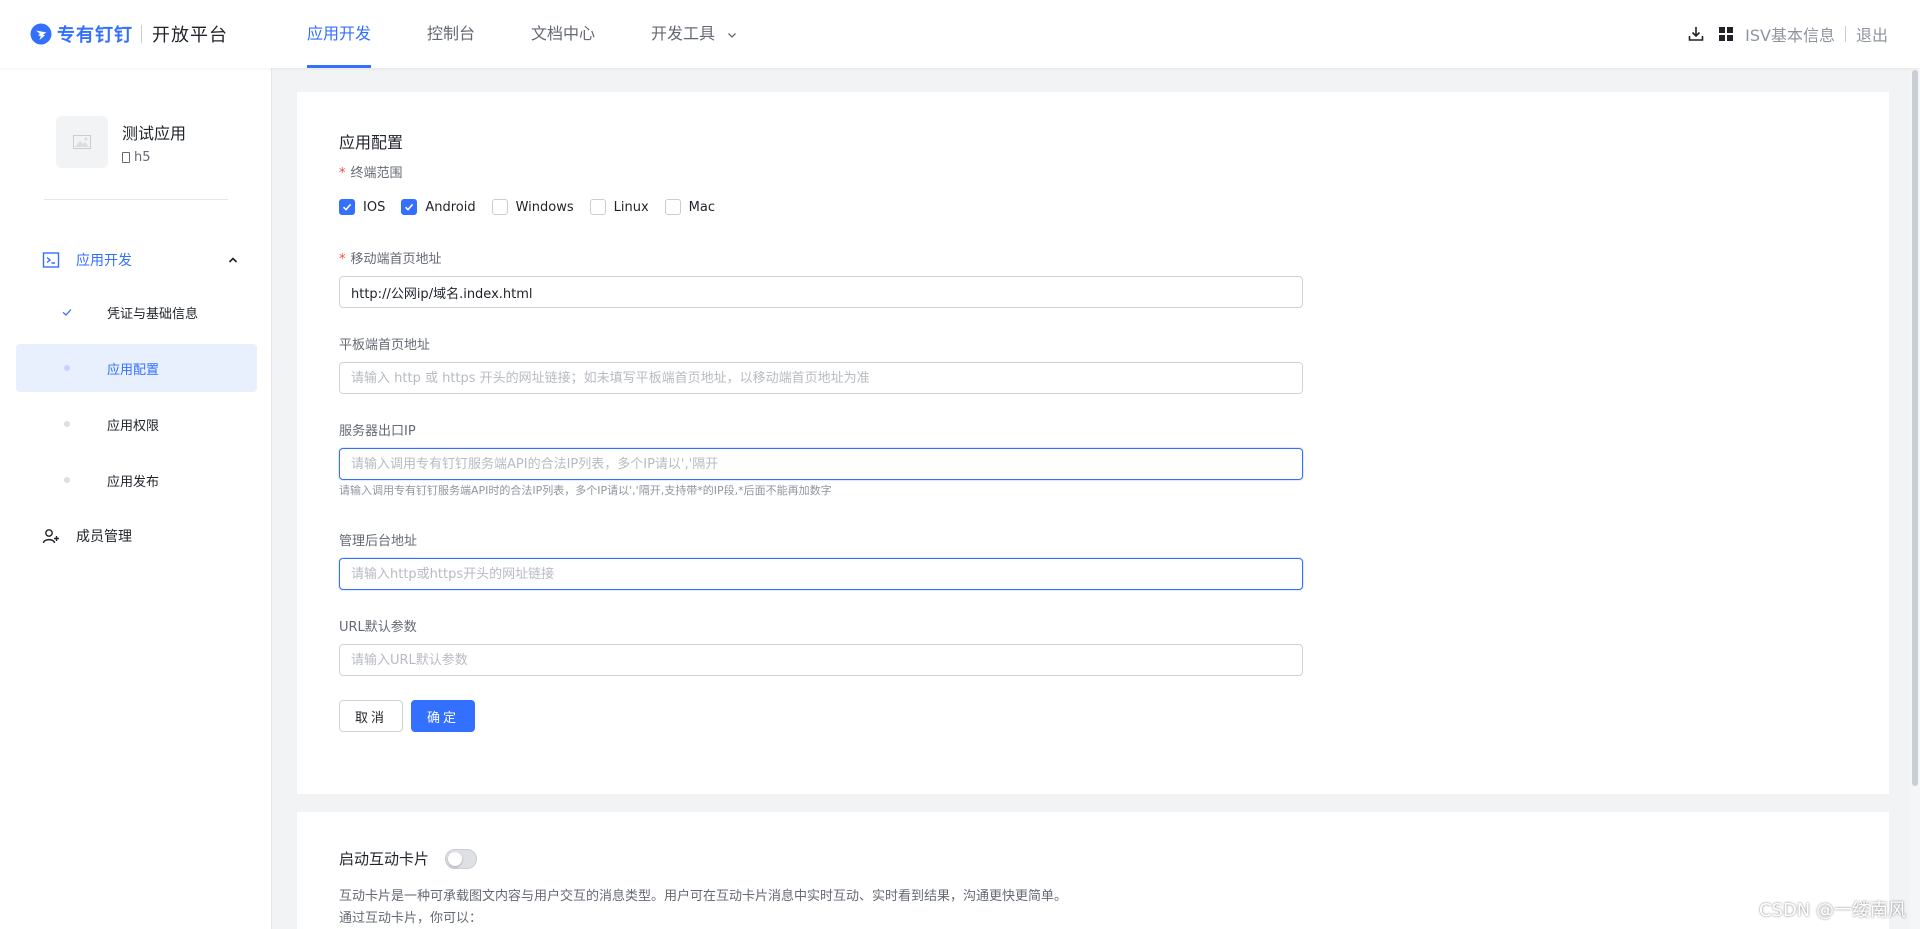 The image size is (1920, 929). What do you see at coordinates (104, 537) in the screenshot?
I see `sidebar-group-label: 成员管理` at bounding box center [104, 537].